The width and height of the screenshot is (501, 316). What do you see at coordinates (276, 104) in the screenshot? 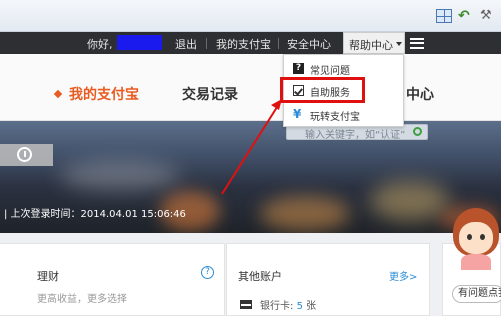
I see `arrow-head` at bounding box center [276, 104].